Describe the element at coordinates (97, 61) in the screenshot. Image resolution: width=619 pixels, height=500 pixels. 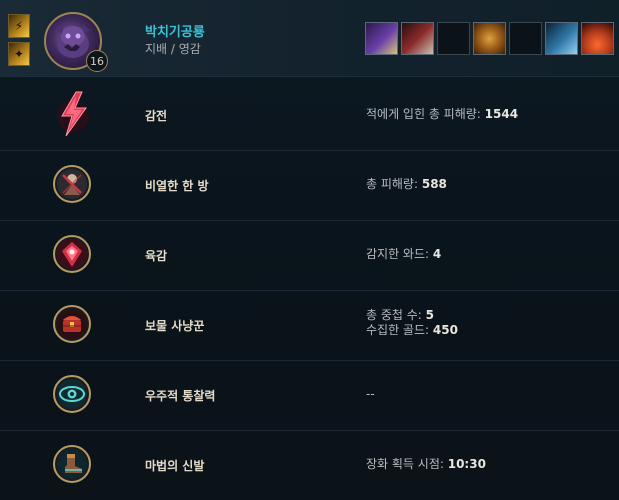
I see `champion-level-badge: 16` at that location.